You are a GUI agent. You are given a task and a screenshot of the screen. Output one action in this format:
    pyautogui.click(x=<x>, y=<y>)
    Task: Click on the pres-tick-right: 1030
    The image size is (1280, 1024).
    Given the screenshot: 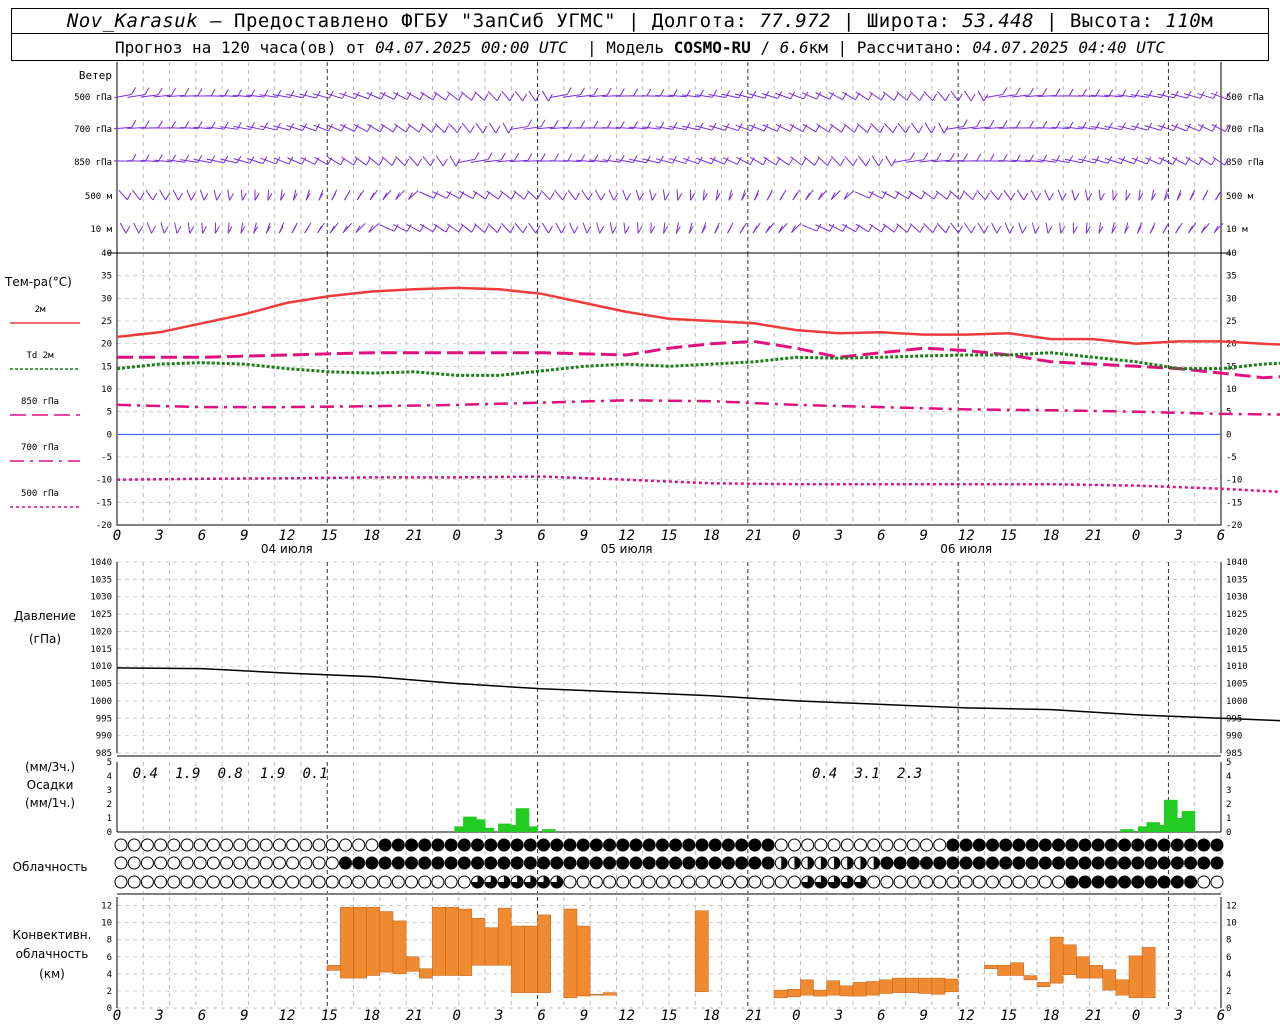 What is the action you would take?
    pyautogui.click(x=1237, y=598)
    